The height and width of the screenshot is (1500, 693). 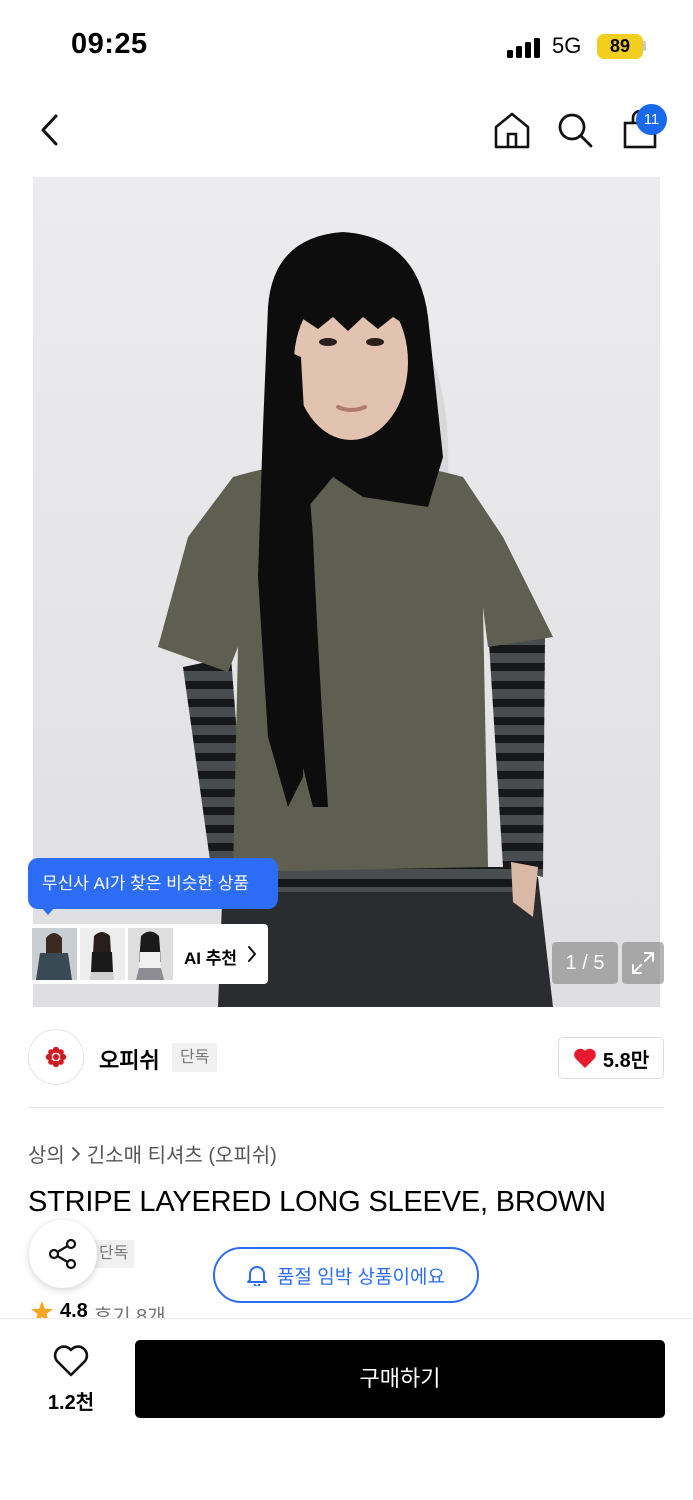 I want to click on brand-like-button: 5.8만, so click(x=611, y=1058).